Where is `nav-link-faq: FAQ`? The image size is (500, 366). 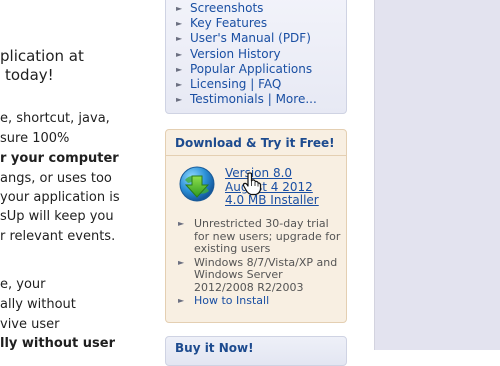 nav-link-faq: FAQ is located at coordinates (269, 84).